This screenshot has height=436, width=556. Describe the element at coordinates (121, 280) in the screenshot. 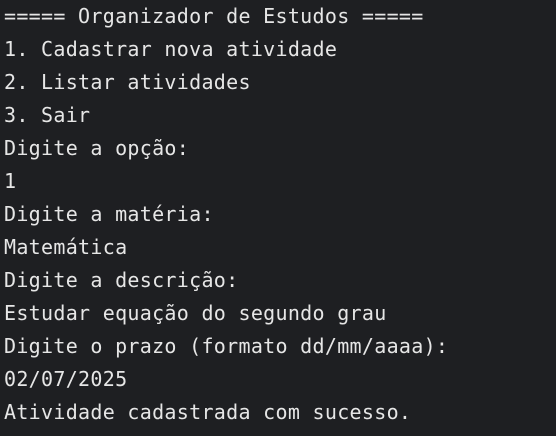

I see `prompt-descricao: Digite a descrição:` at that location.